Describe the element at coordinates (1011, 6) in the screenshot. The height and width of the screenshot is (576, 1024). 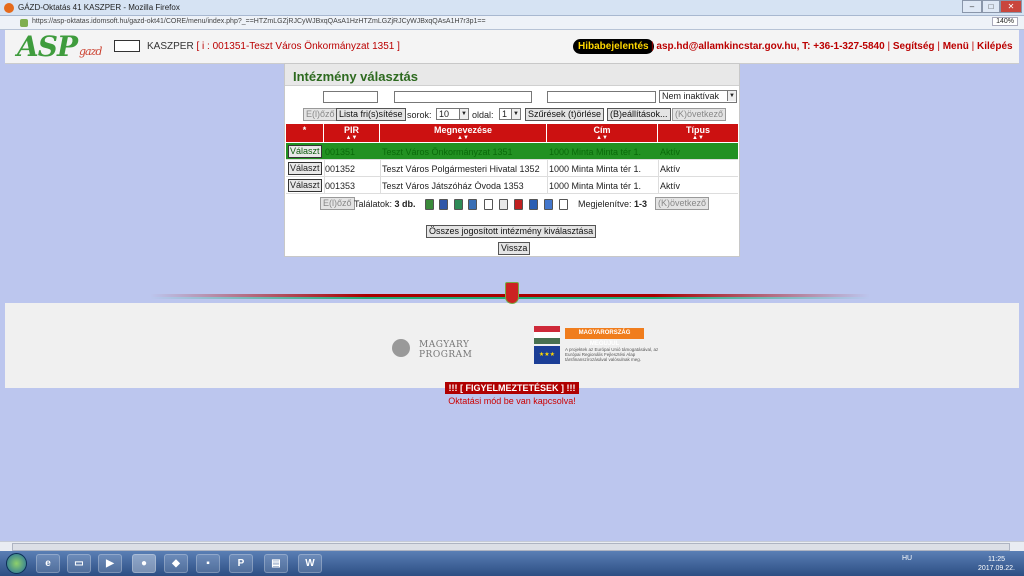
I see `close-window-button: ✕` at that location.